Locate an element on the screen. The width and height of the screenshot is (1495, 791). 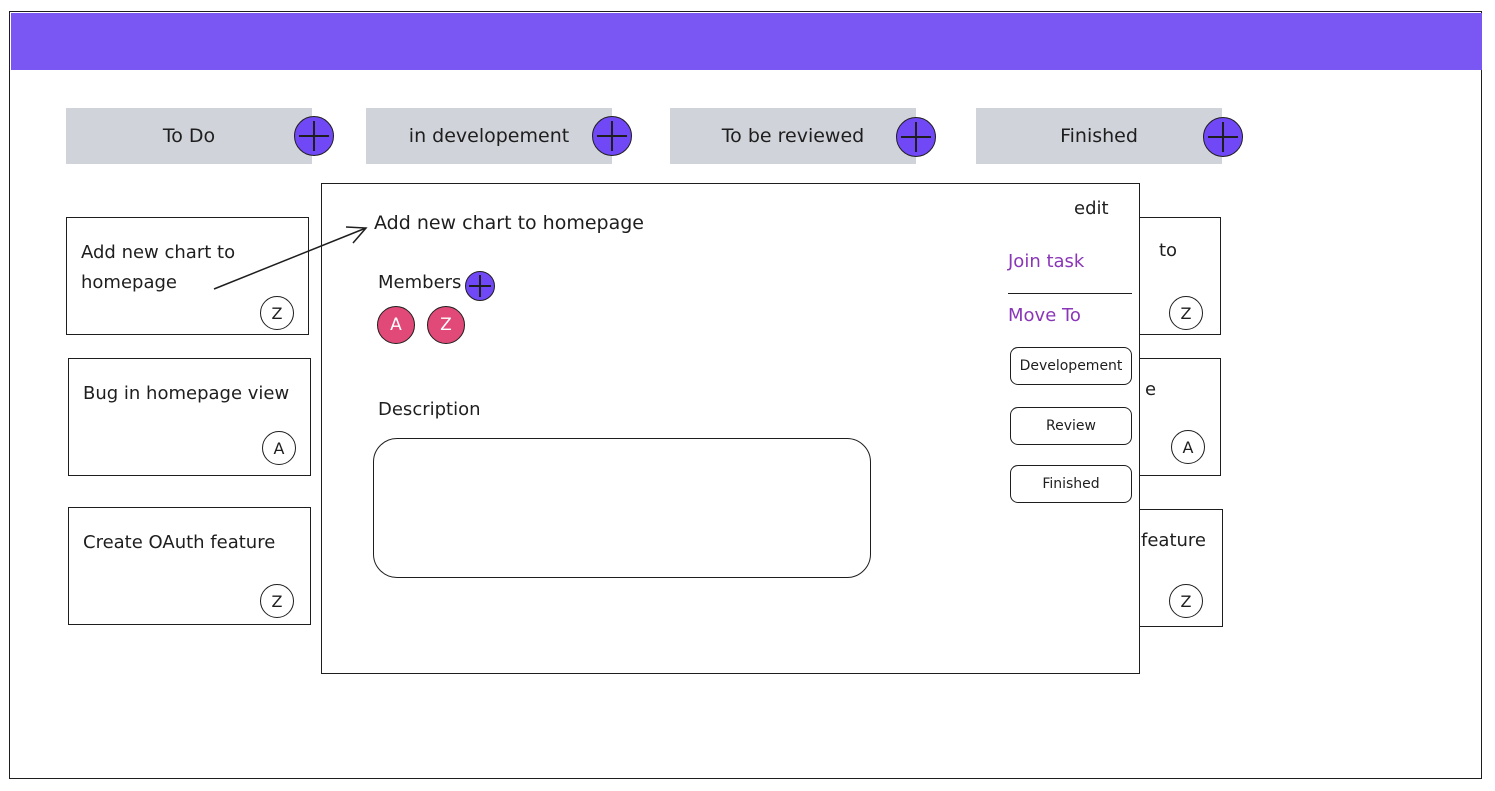
add-member-button is located at coordinates (480, 286).